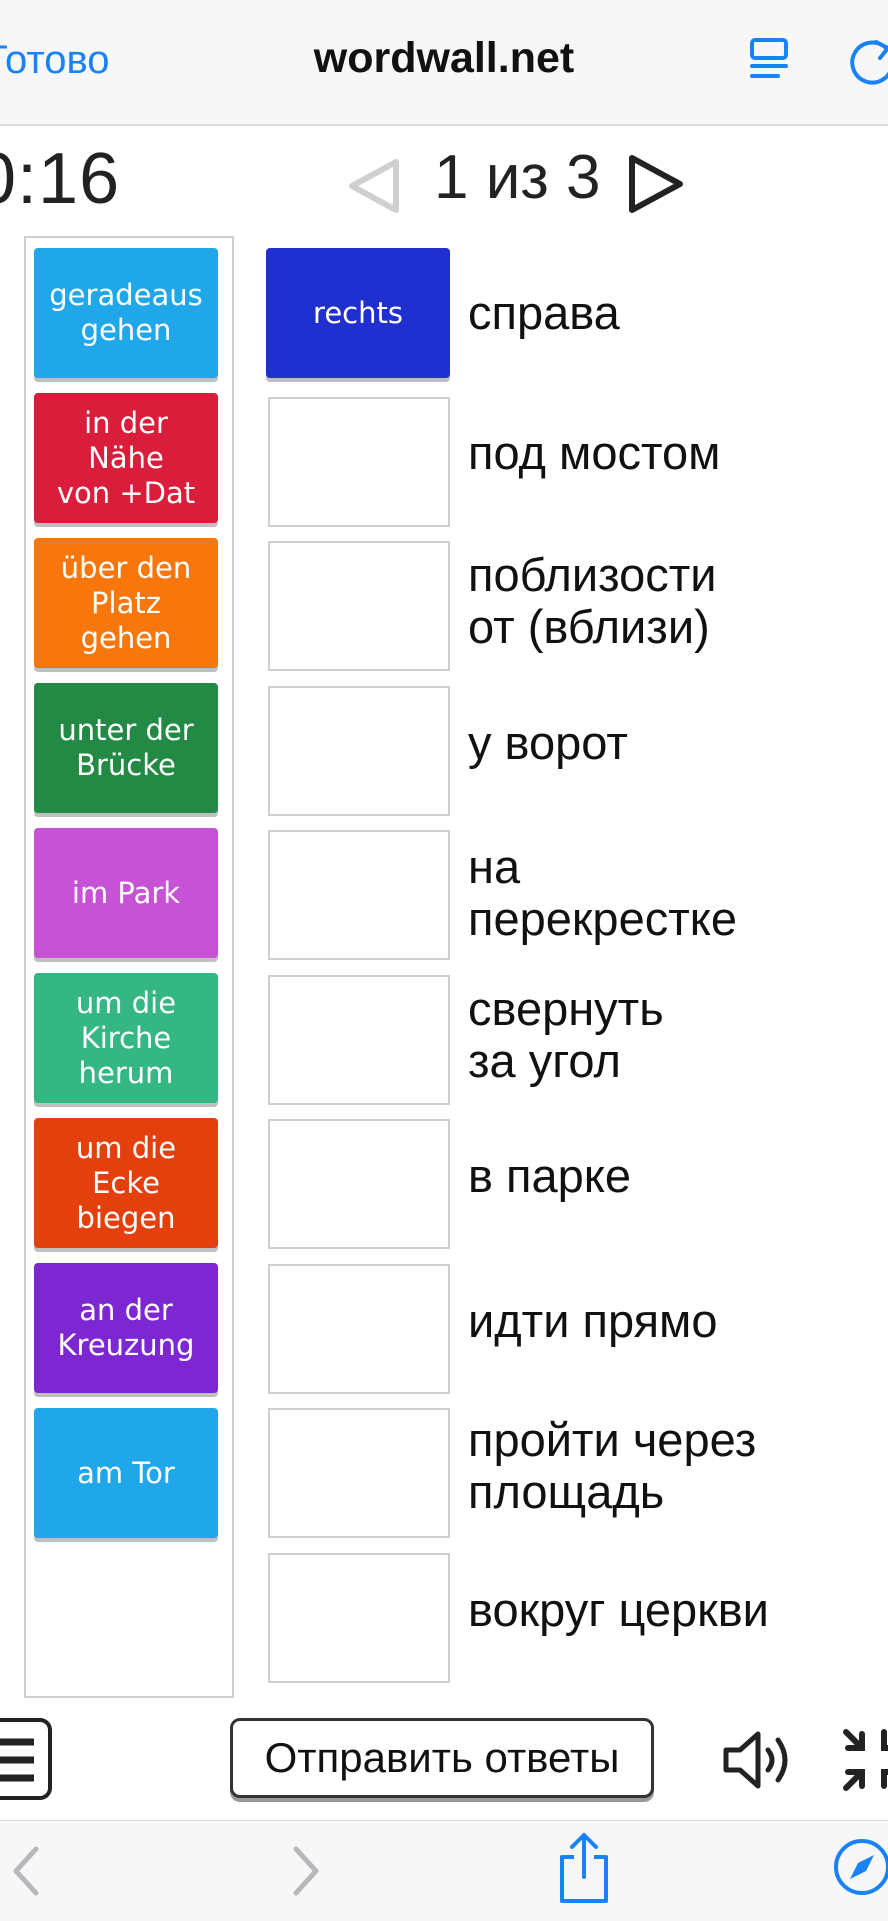 This screenshot has height=1921, width=888. Describe the element at coordinates (592, 600) in the screenshot. I see `definition-2: поблизости от (вблизи)` at that location.